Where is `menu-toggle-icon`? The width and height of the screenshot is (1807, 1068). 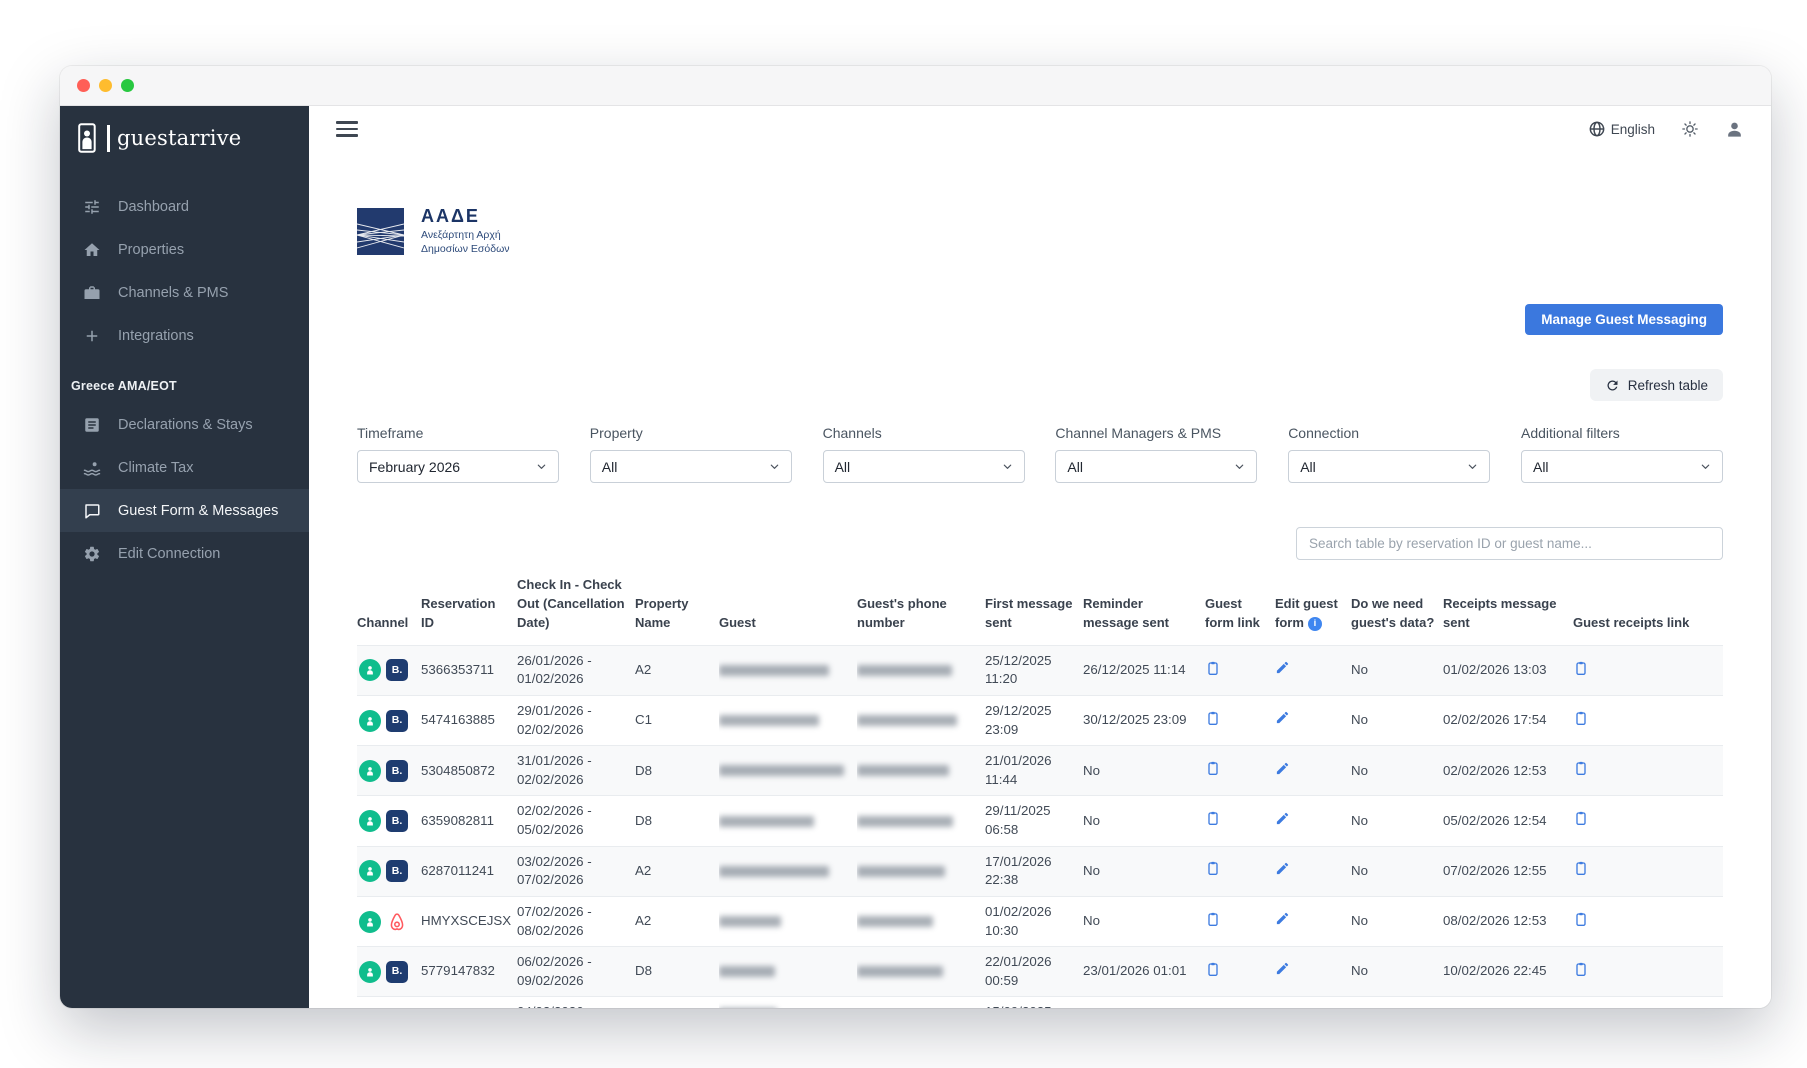 menu-toggle-icon is located at coordinates (347, 129).